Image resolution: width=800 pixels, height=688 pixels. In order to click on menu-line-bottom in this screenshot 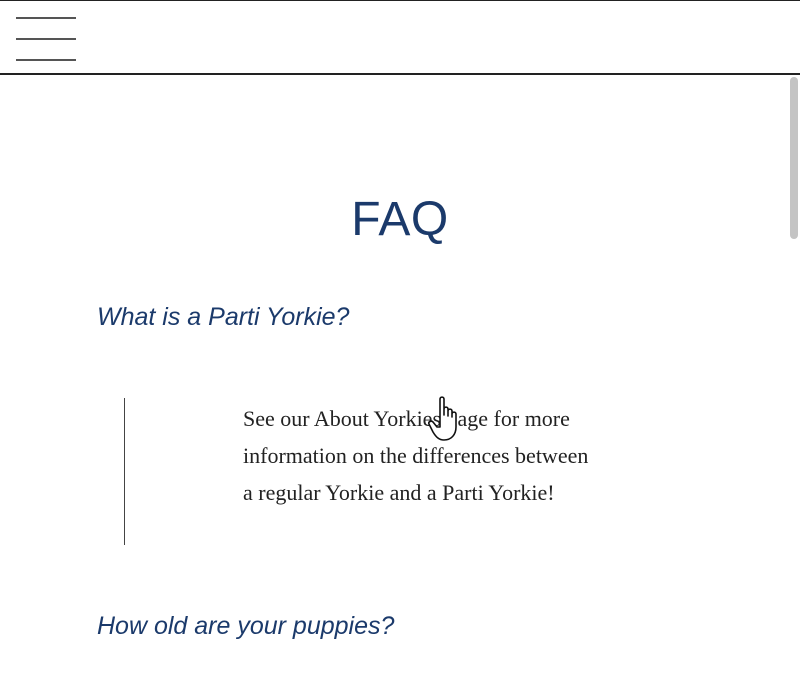, I will do `click(46, 60)`.